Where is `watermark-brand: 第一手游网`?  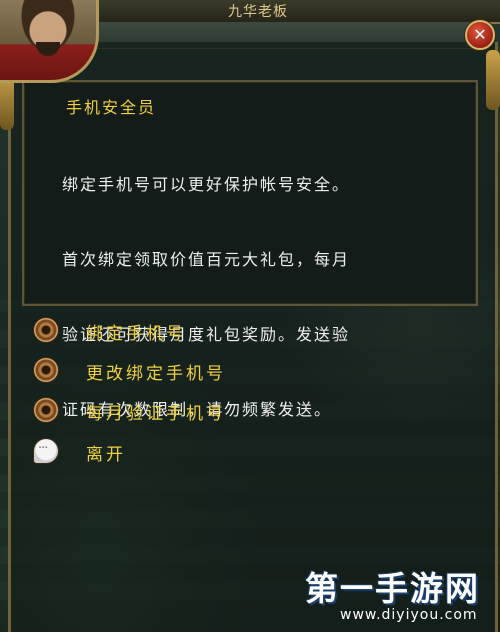
watermark-brand: 第一手游网 is located at coordinates (392, 588).